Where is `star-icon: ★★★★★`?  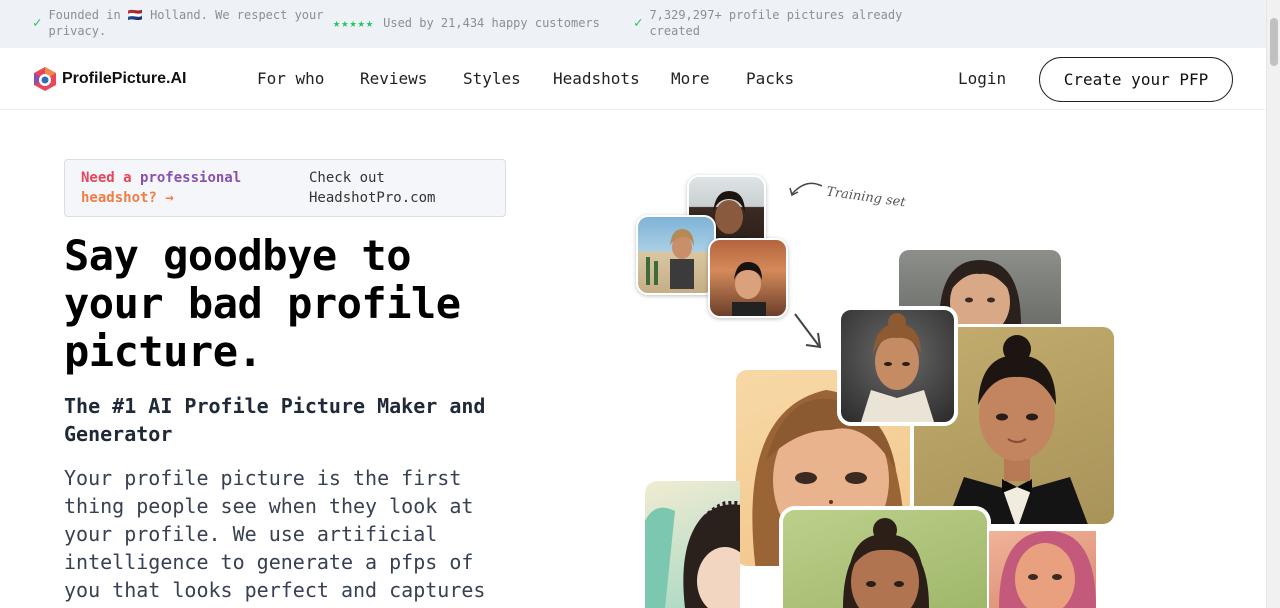
star-icon: ★★★★★ is located at coordinates (354, 23).